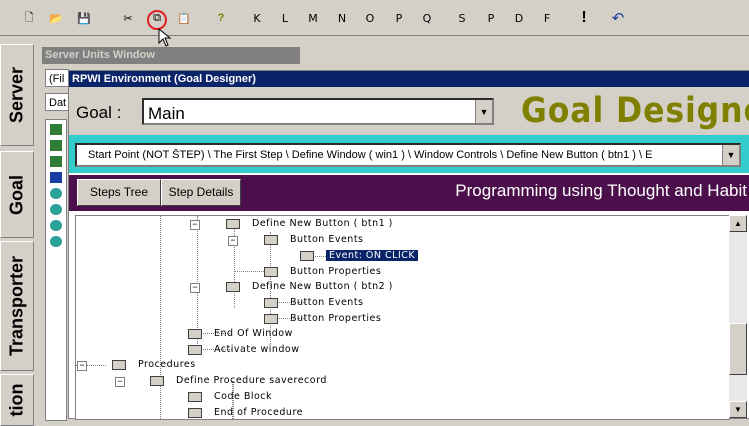 The height and width of the screenshot is (426, 749). I want to click on tree-node: Procedures, so click(154, 365).